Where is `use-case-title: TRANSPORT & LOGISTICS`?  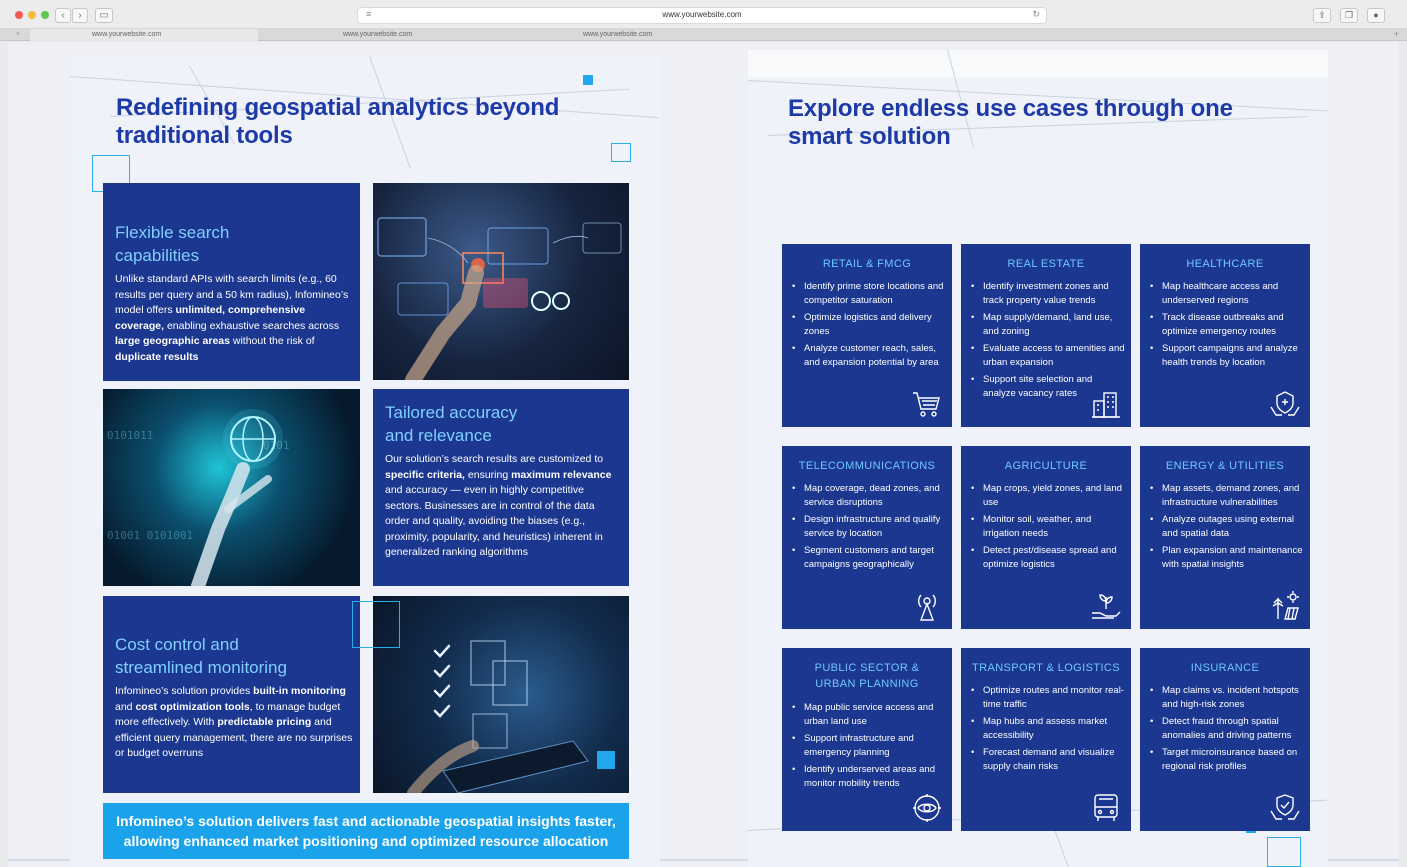 use-case-title: TRANSPORT & LOGISTICS is located at coordinates (1046, 668).